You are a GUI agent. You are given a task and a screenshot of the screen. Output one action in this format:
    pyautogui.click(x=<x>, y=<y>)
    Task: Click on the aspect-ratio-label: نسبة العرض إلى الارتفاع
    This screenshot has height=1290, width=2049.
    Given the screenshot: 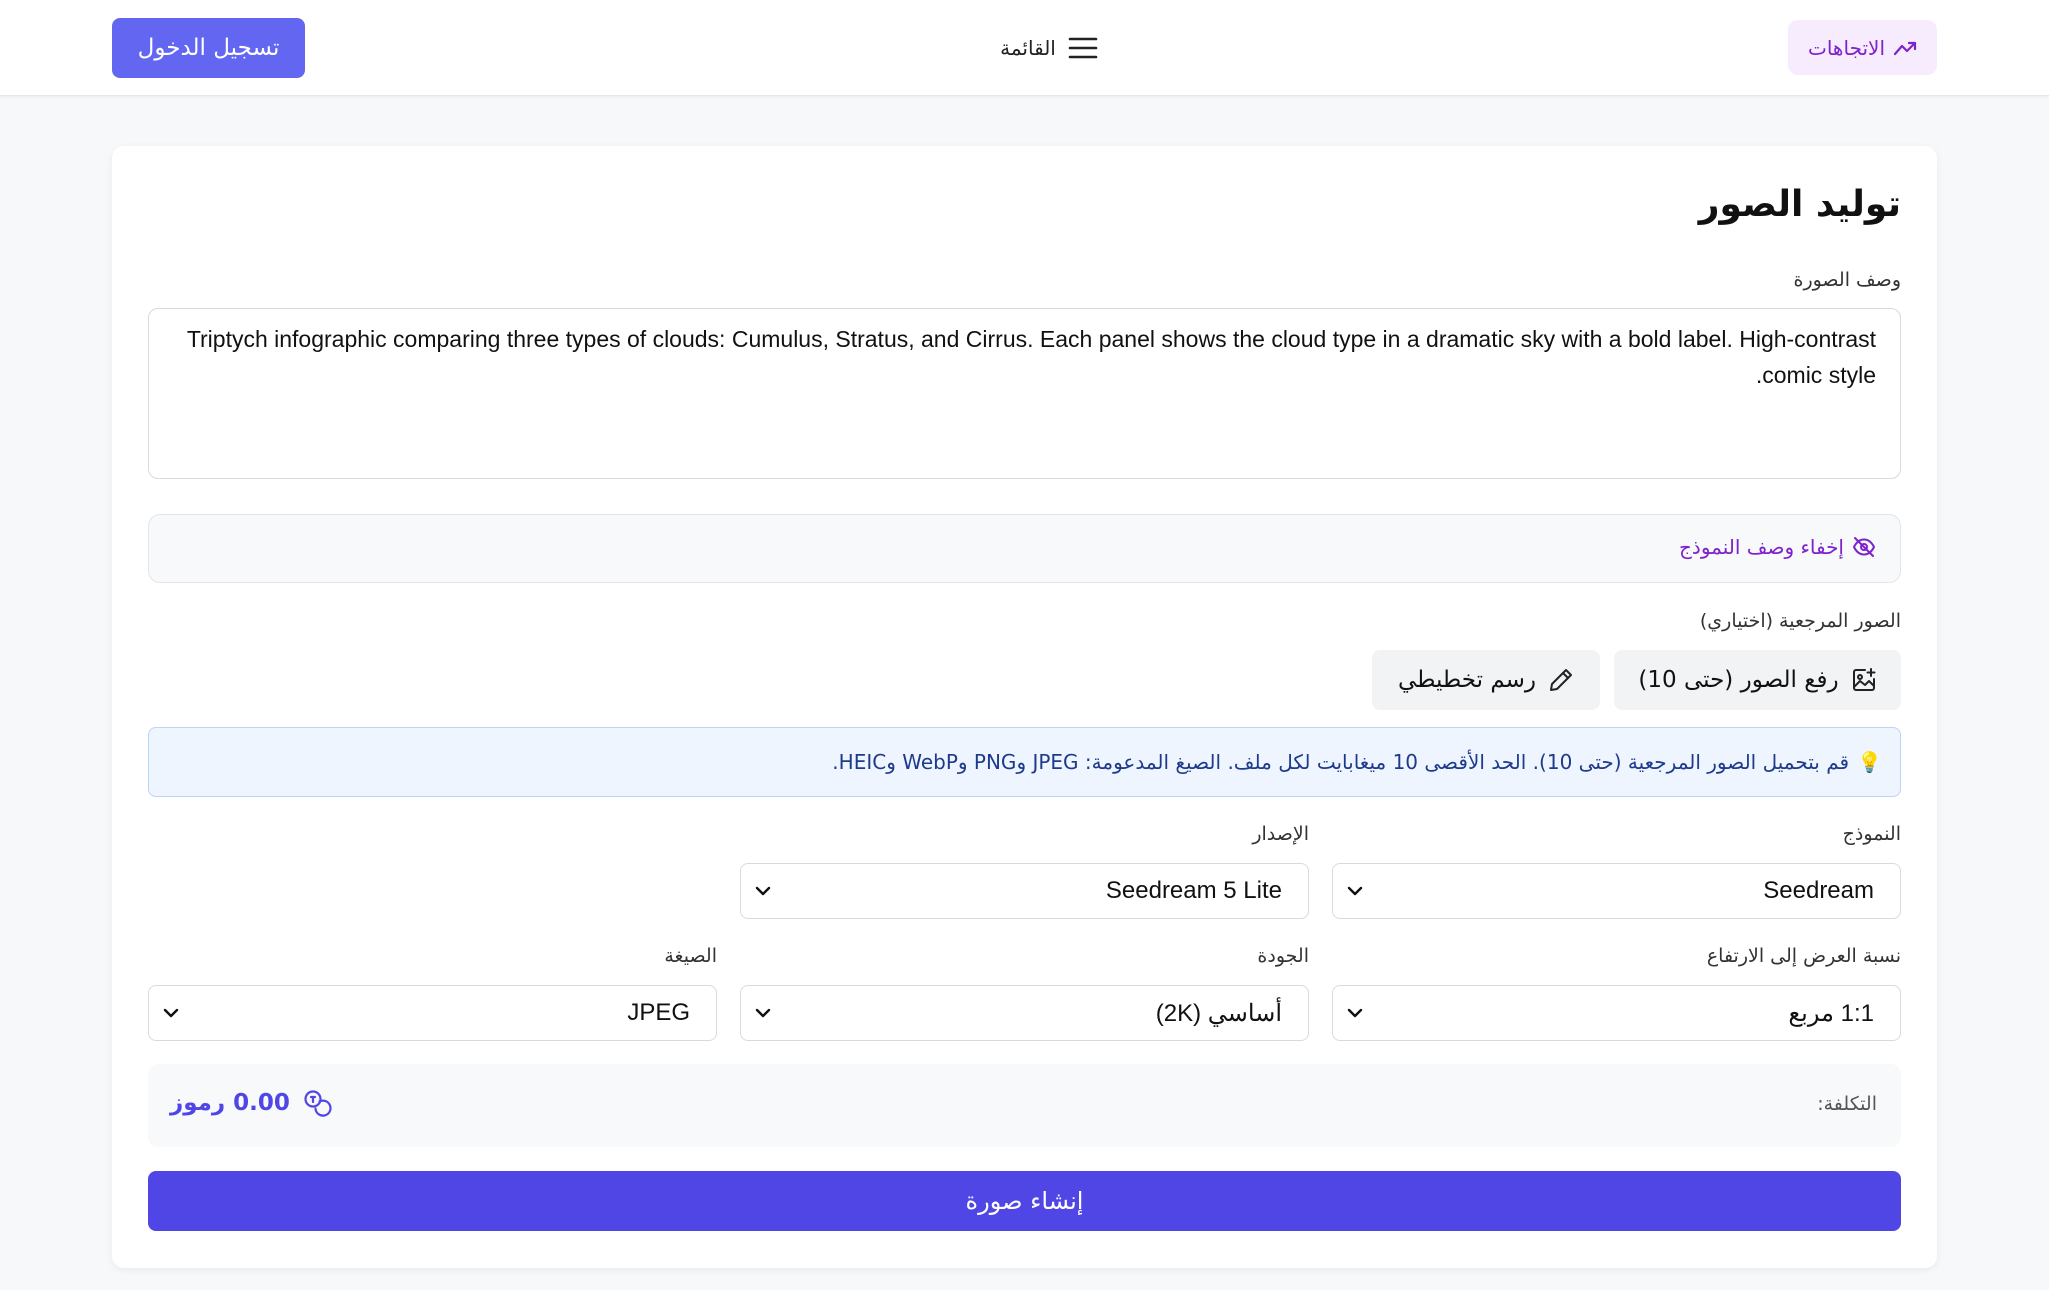 What is the action you would take?
    pyautogui.click(x=1803, y=956)
    